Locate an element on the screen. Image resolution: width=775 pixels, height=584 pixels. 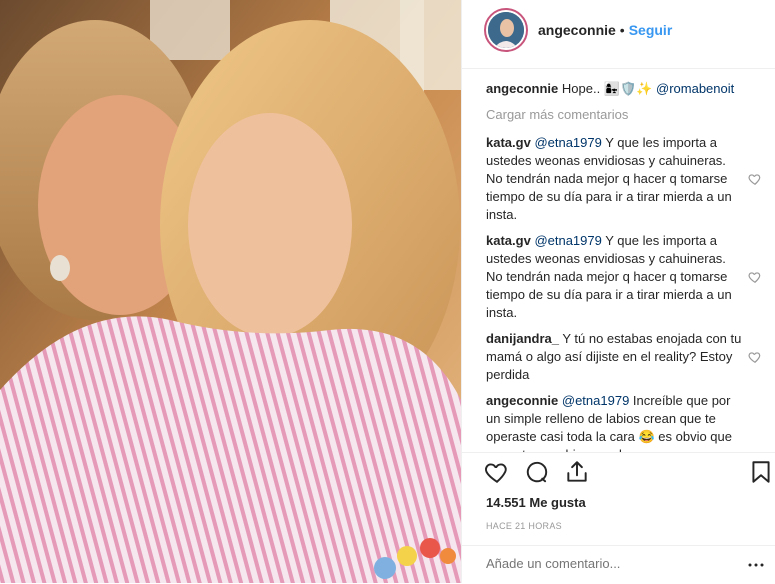
comment-icon is located at coordinates (537, 472).